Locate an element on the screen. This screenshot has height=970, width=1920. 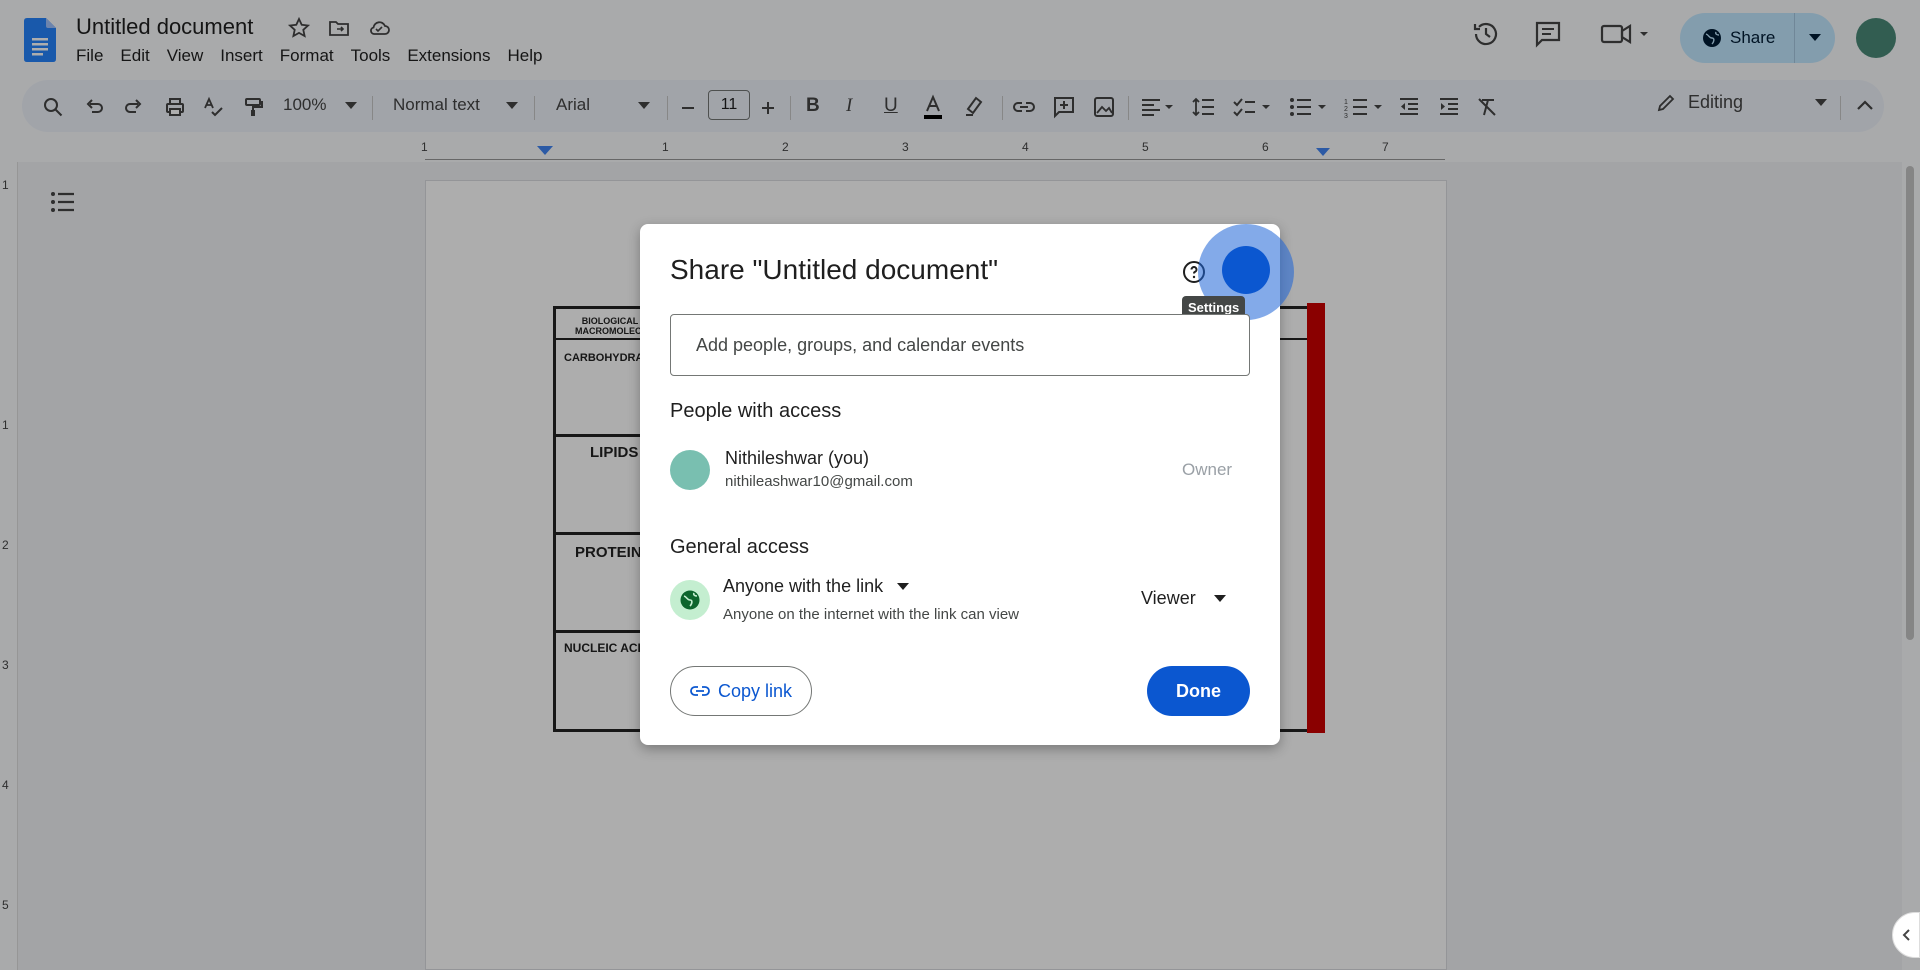
general-access-heading: General access is located at coordinates (739, 547).